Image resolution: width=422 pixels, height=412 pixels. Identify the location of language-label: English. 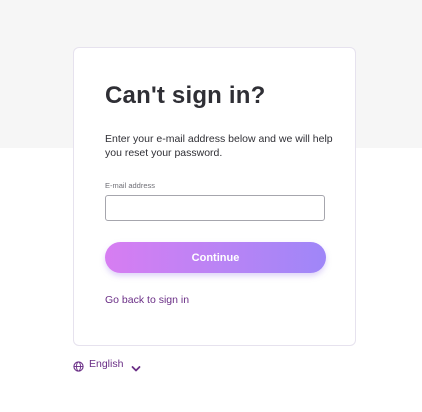
(106, 364).